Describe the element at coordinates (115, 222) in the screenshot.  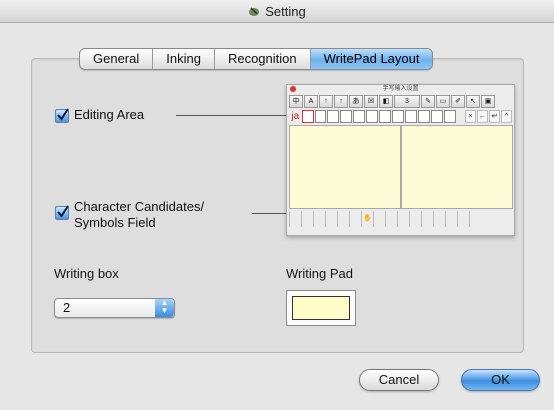
I see `candidates-label-line2: Symbols Field` at that location.